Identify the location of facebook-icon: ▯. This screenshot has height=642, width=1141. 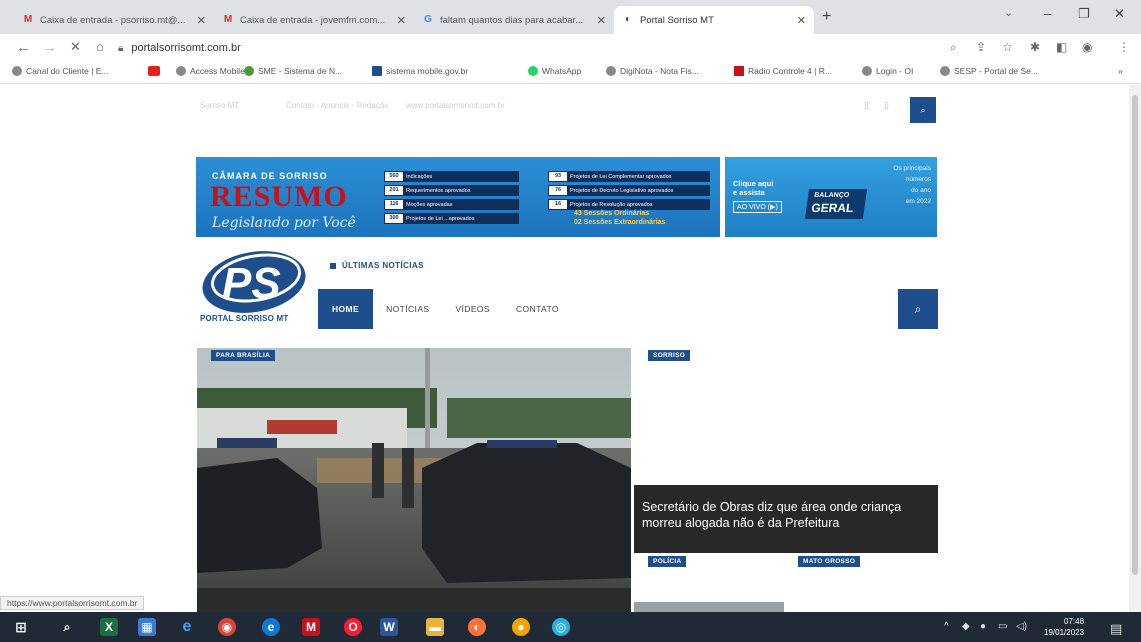
(866, 105).